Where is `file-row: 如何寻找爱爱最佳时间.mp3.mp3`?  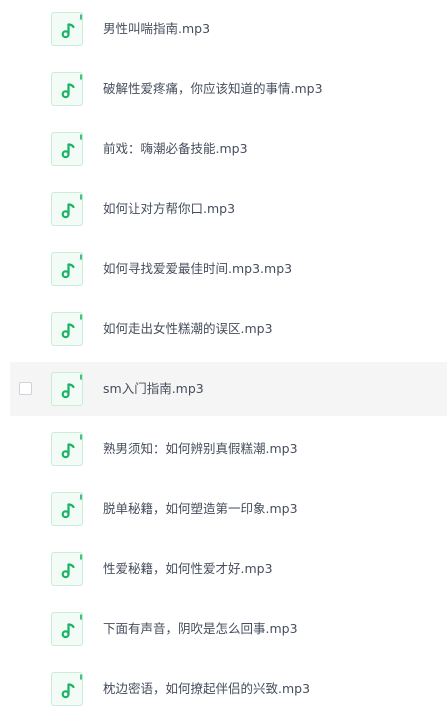 file-row: 如何寻找爱爱最佳时间.mp3.mp3 is located at coordinates (228, 269).